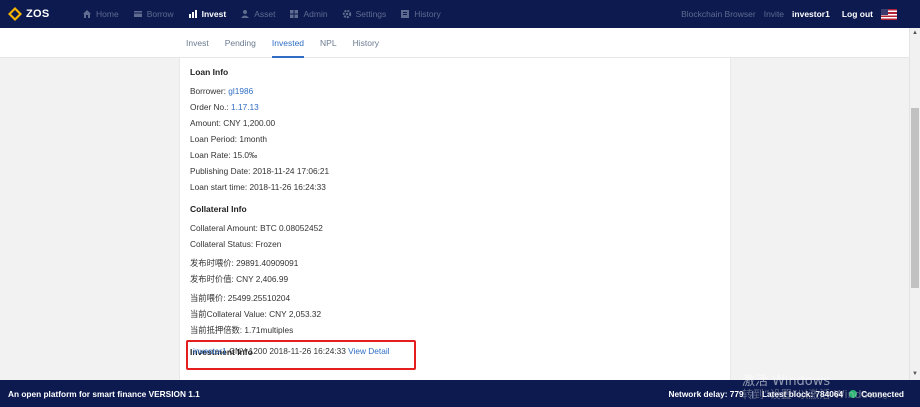 The height and width of the screenshot is (407, 920). What do you see at coordinates (245, 14) in the screenshot?
I see `asset-icon` at bounding box center [245, 14].